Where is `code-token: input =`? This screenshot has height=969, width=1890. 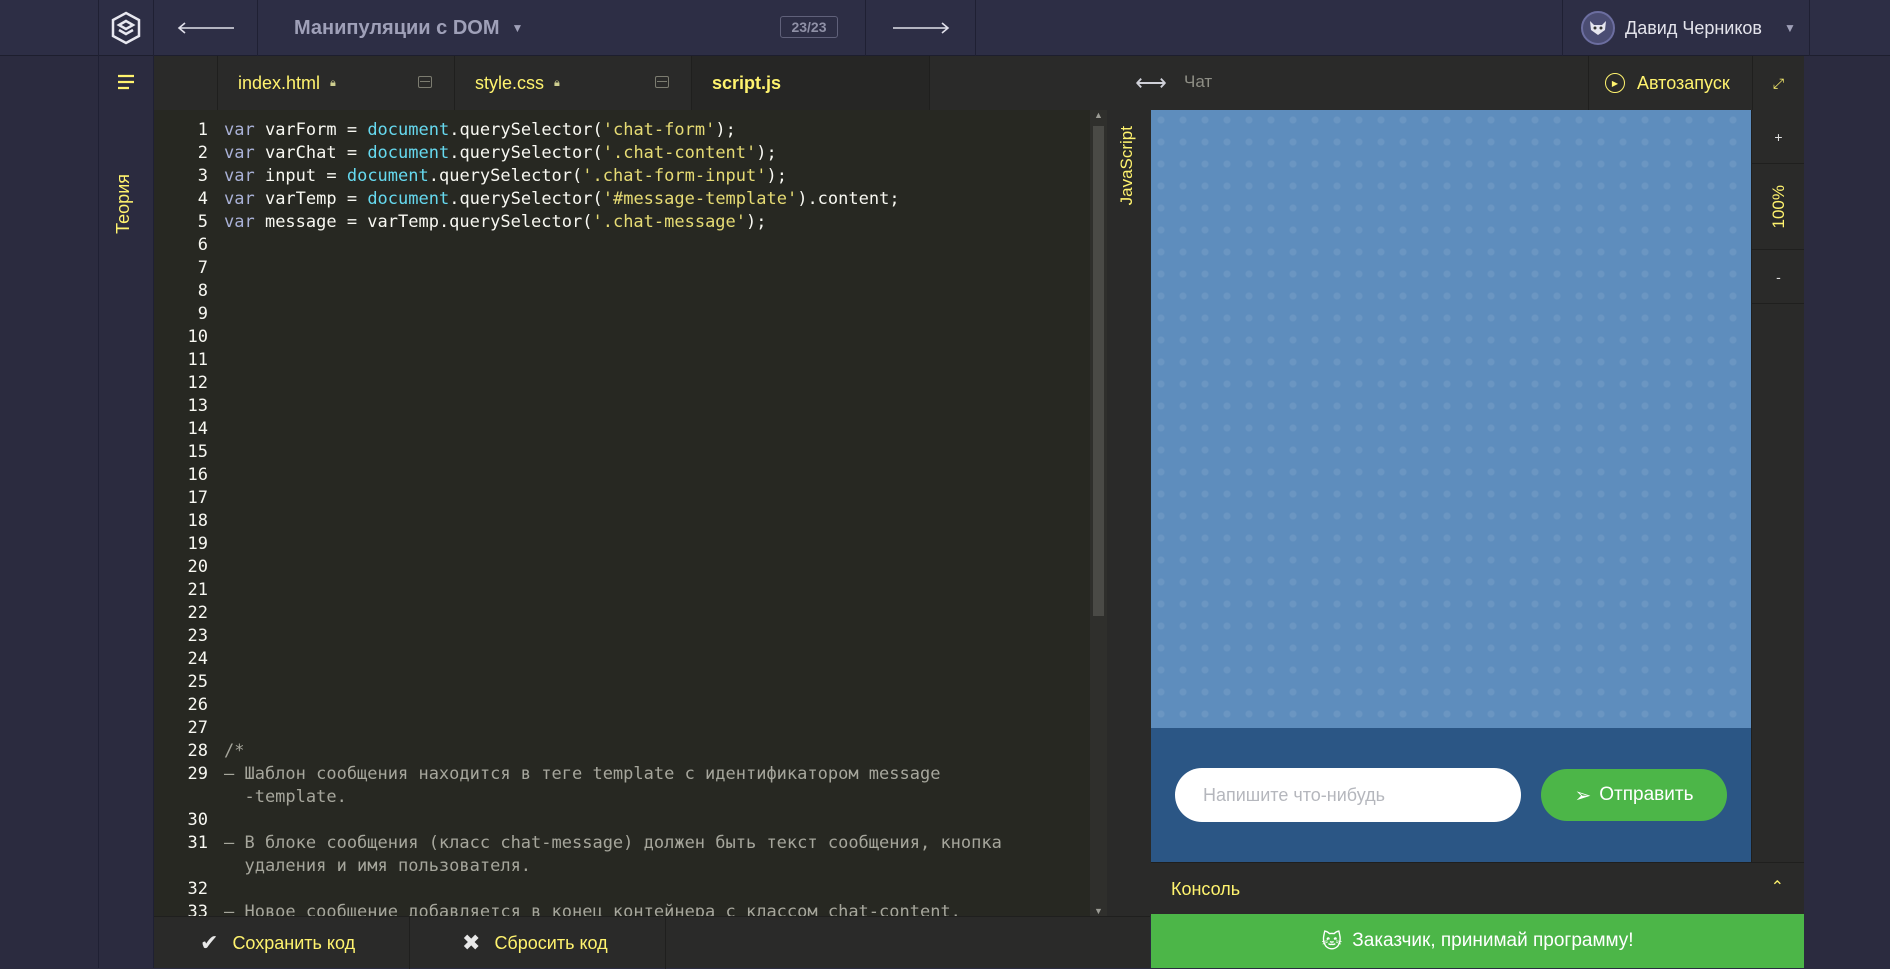
code-token: input = is located at coordinates (300, 176).